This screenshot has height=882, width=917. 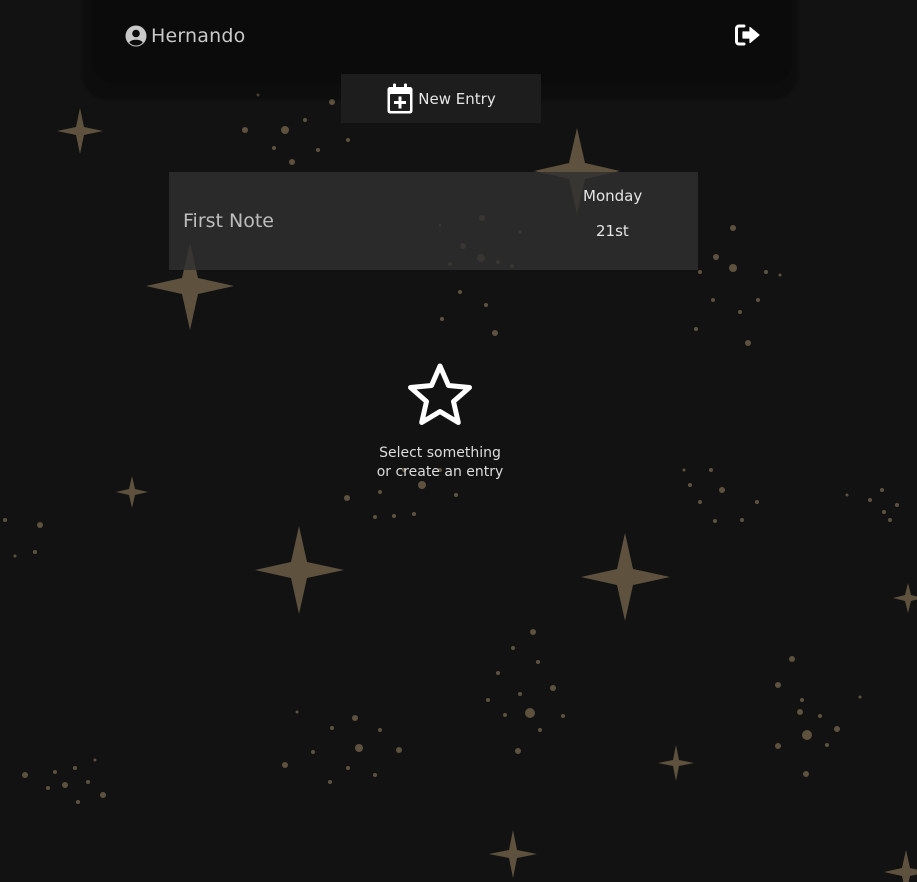 What do you see at coordinates (748, 35) in the screenshot?
I see `logout-icon` at bounding box center [748, 35].